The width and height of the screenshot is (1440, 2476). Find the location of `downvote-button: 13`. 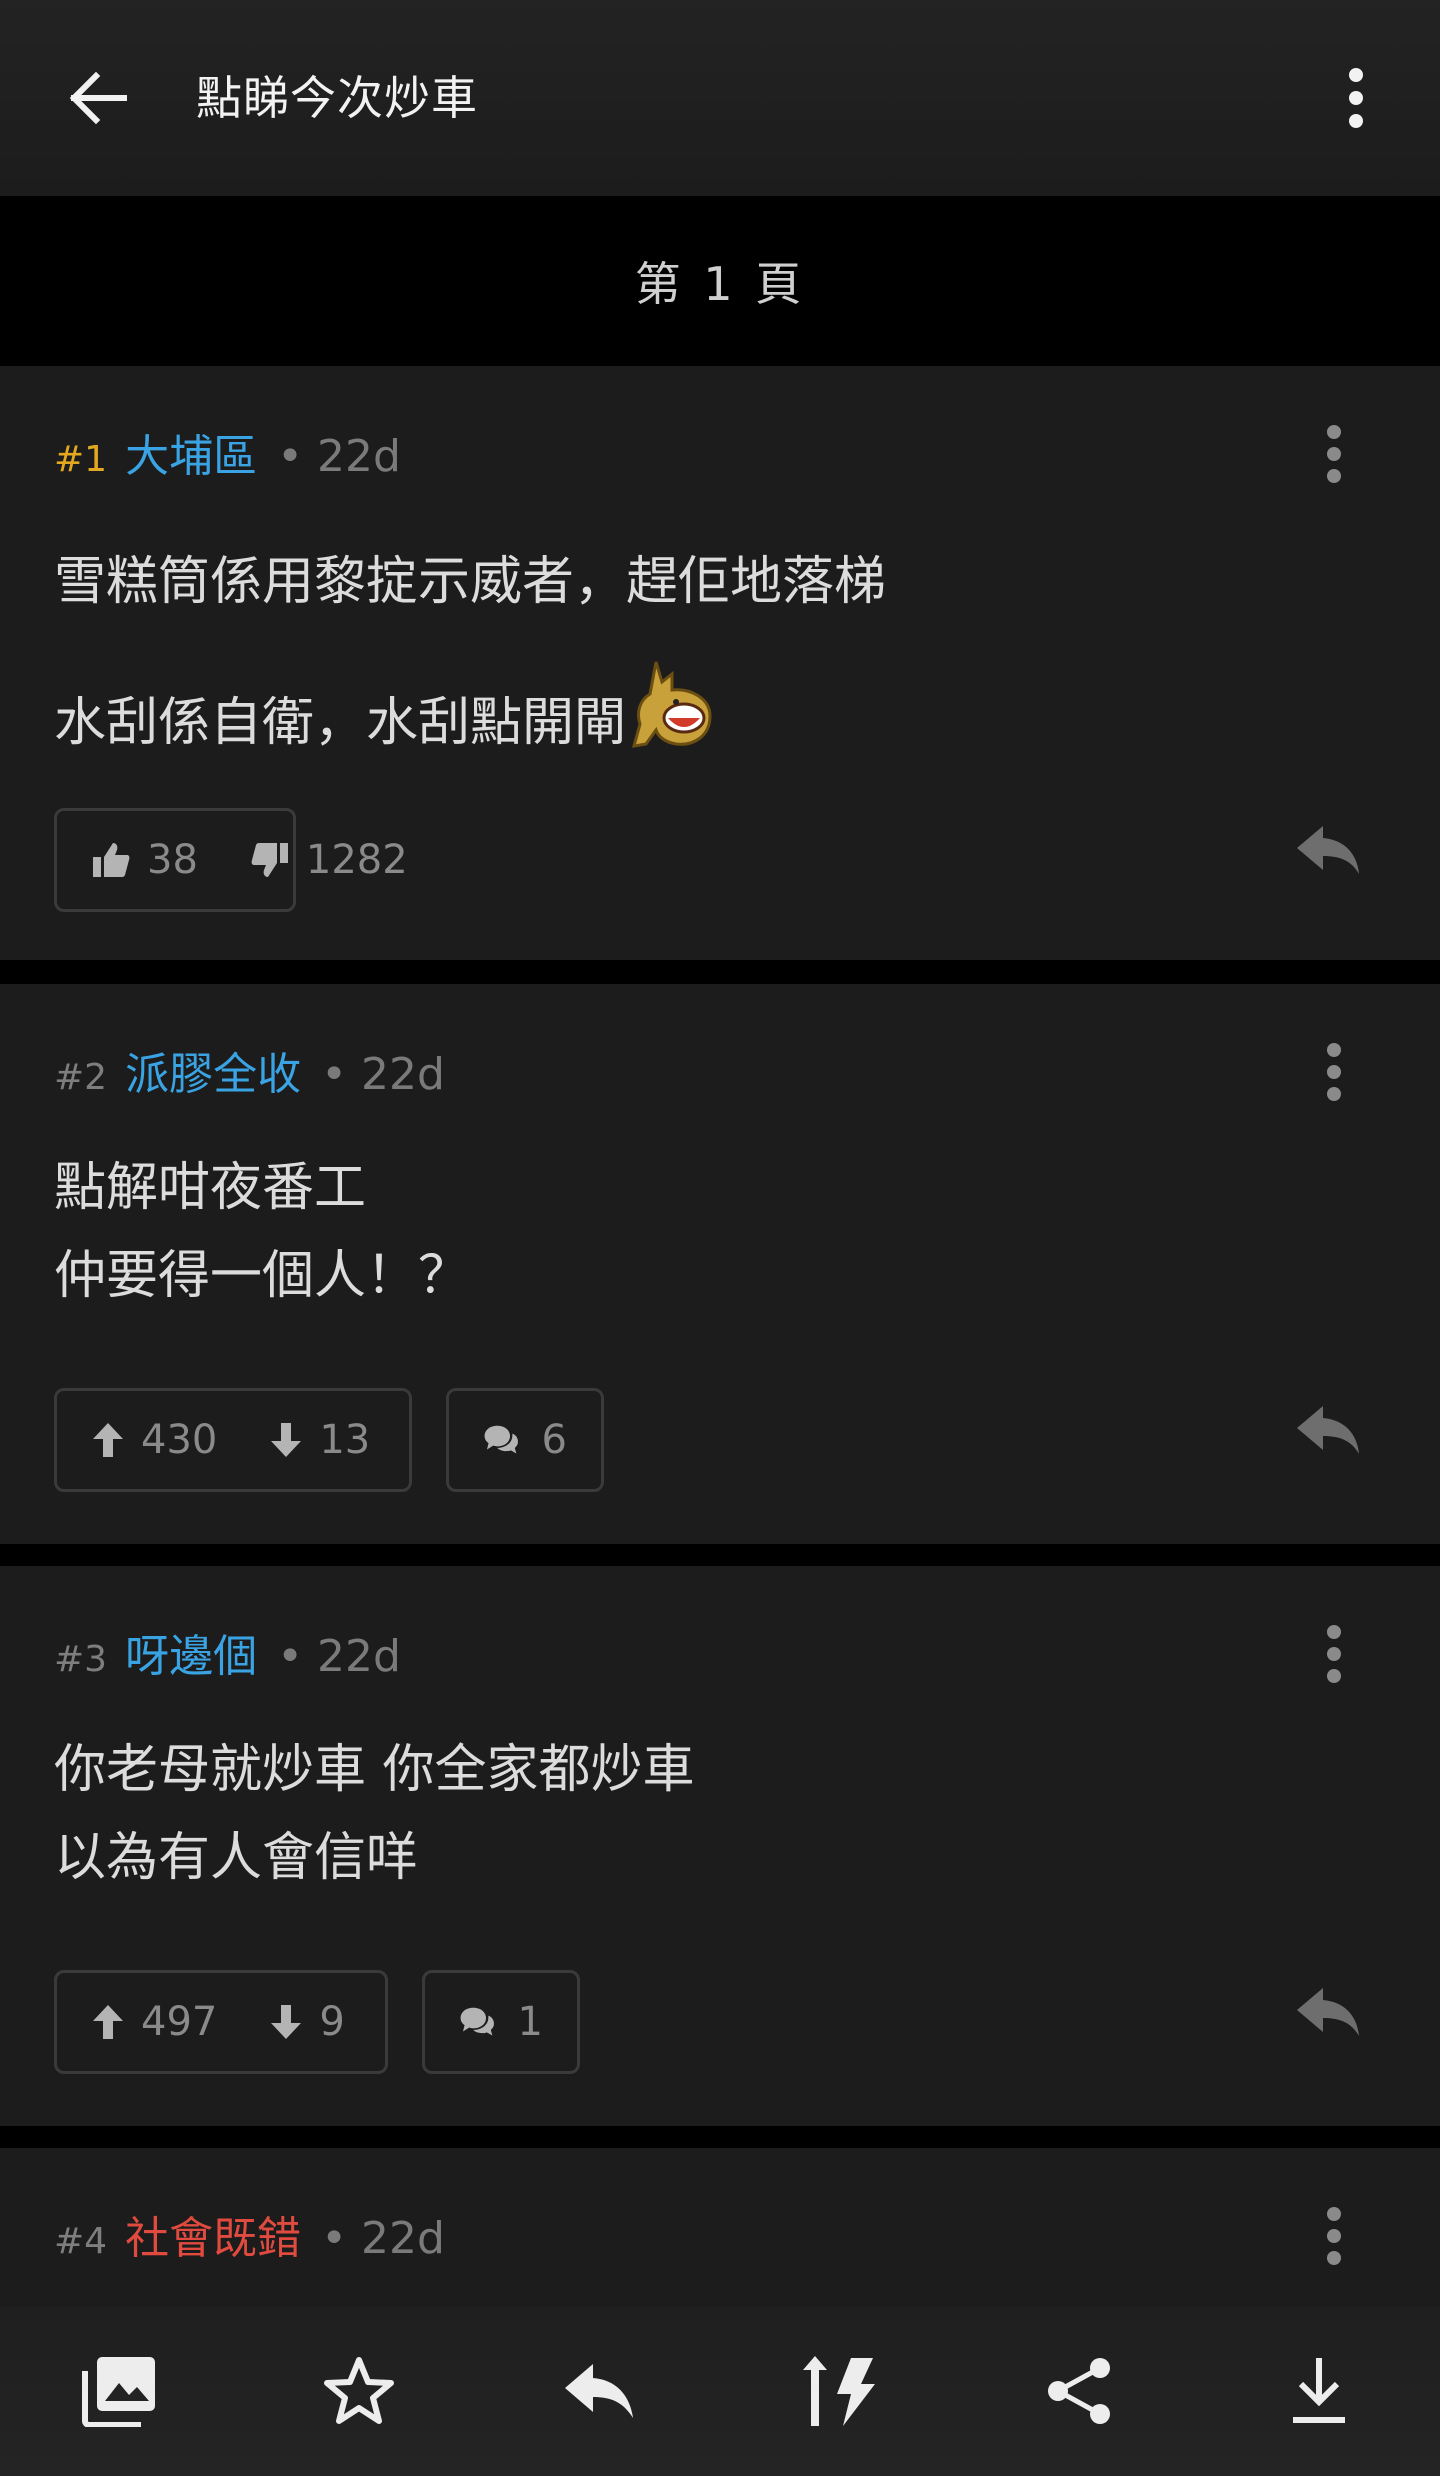

downvote-button: 13 is located at coordinates (319, 1440).